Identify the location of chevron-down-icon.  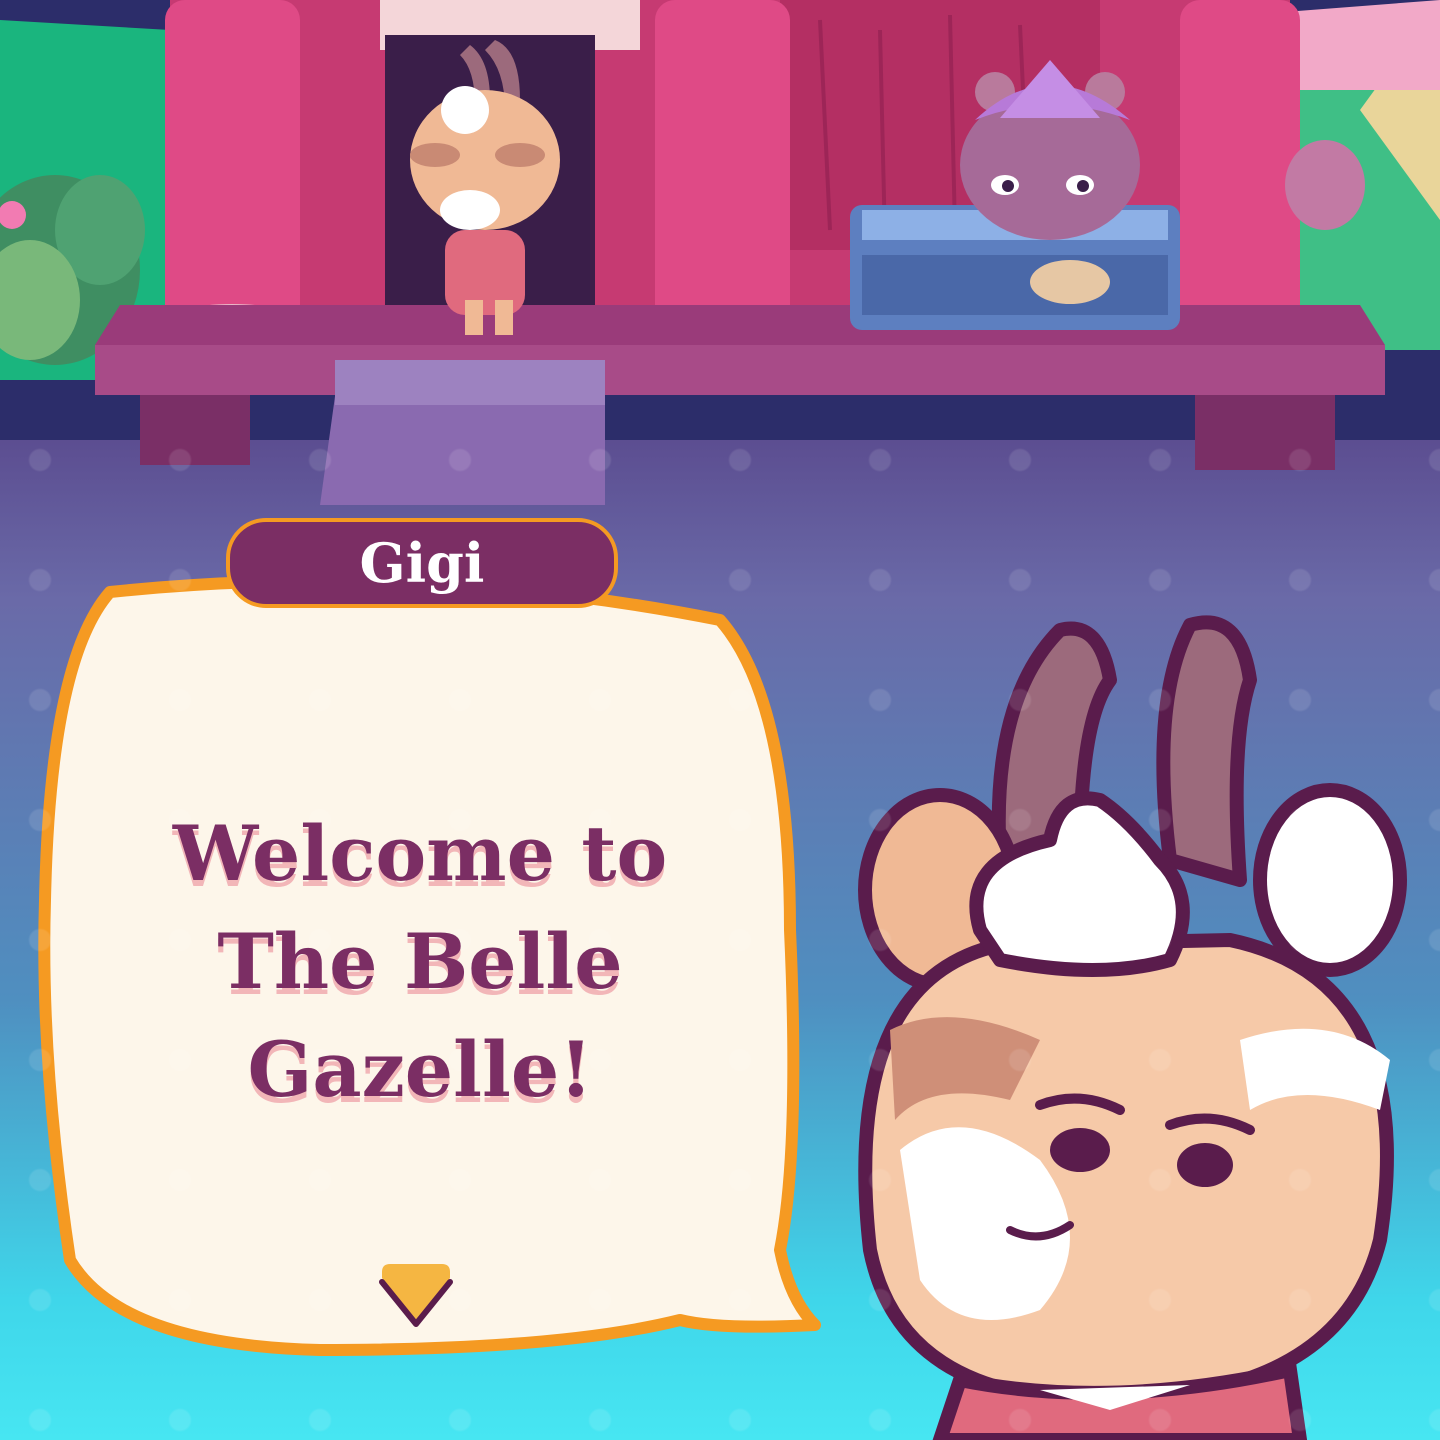
(416, 1297).